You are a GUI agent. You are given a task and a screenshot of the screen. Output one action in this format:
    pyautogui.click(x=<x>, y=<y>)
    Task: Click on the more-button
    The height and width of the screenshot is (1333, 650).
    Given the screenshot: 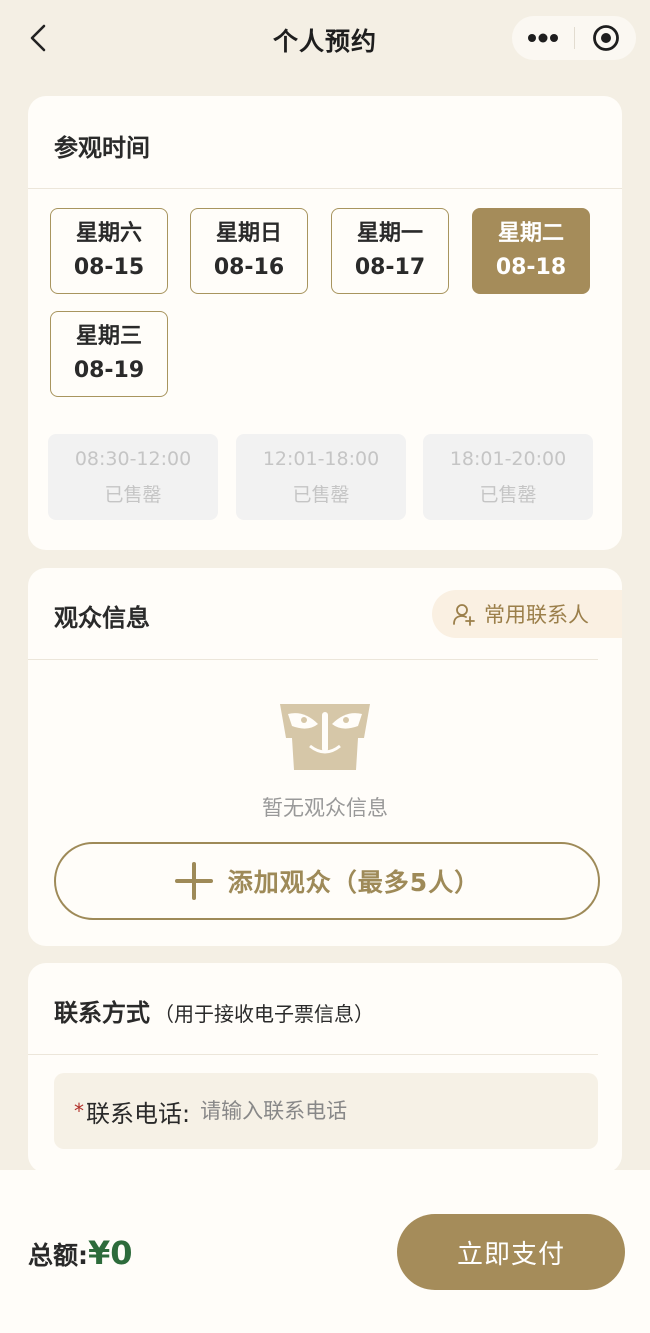 What is the action you would take?
    pyautogui.click(x=543, y=38)
    